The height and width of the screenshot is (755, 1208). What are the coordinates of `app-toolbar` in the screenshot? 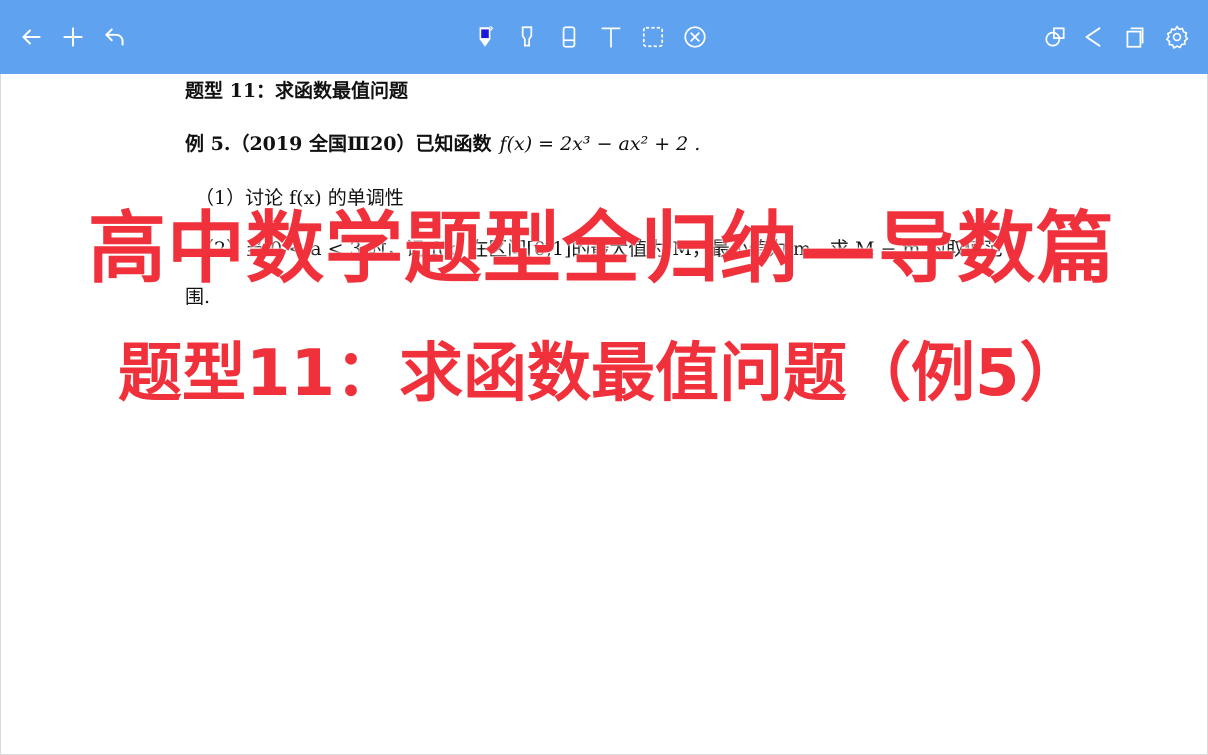 It's located at (604, 37).